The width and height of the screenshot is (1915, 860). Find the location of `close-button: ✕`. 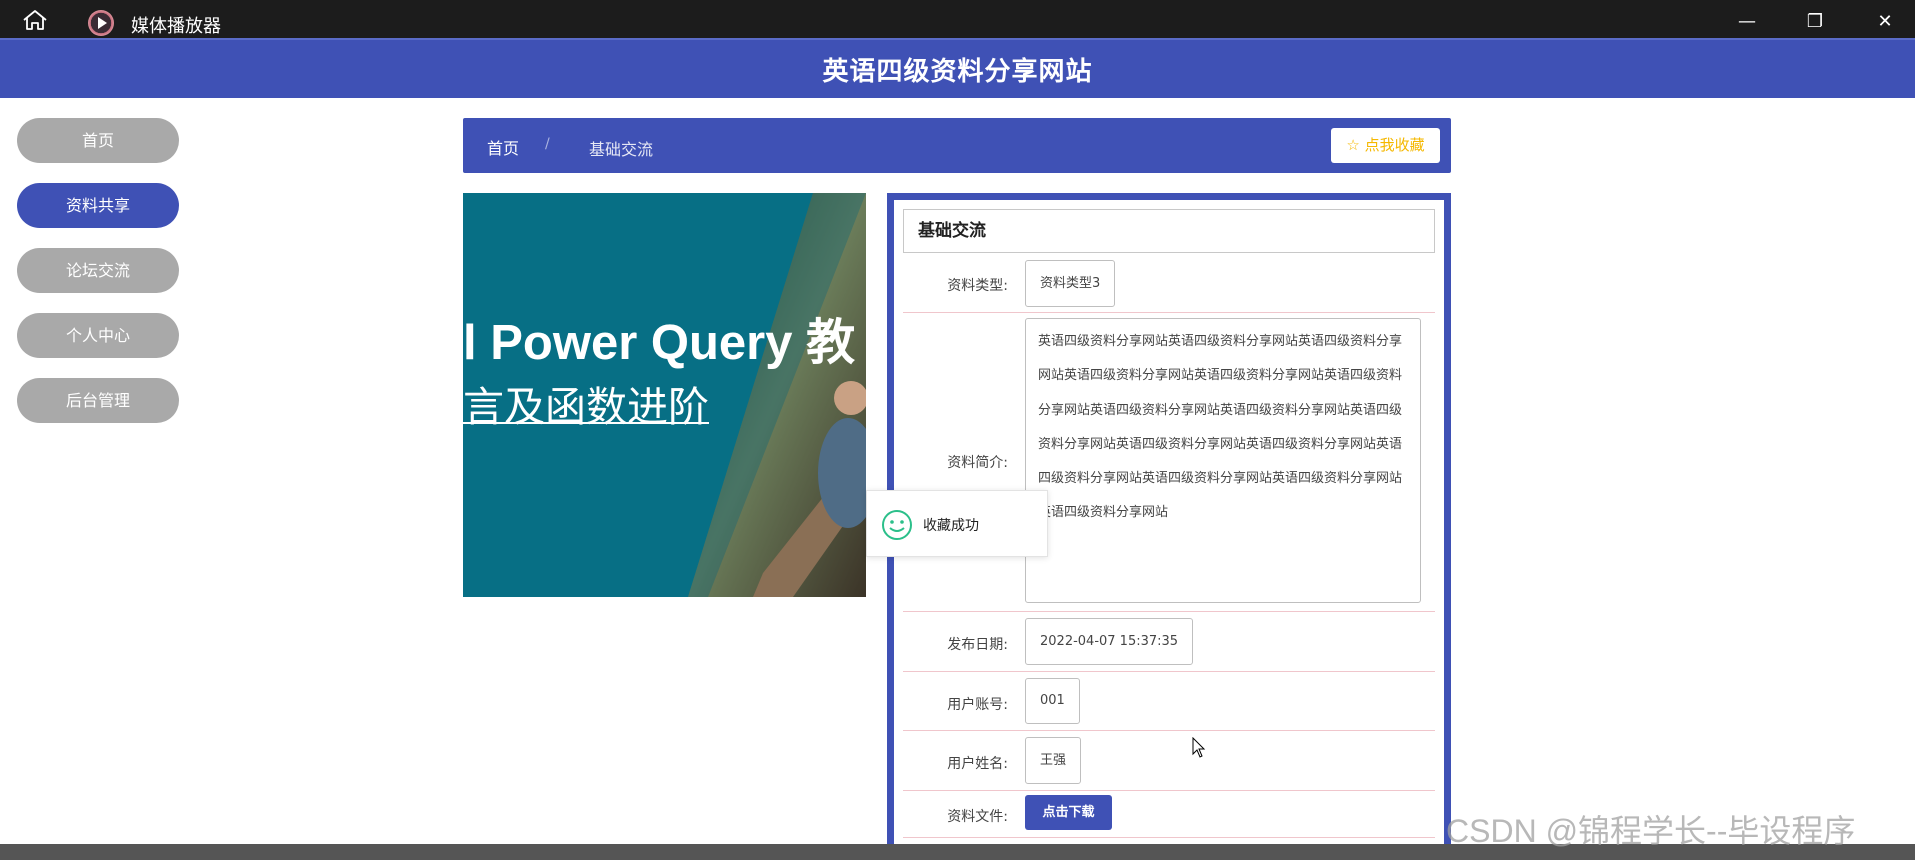

close-button: ✕ is located at coordinates (1885, 22).